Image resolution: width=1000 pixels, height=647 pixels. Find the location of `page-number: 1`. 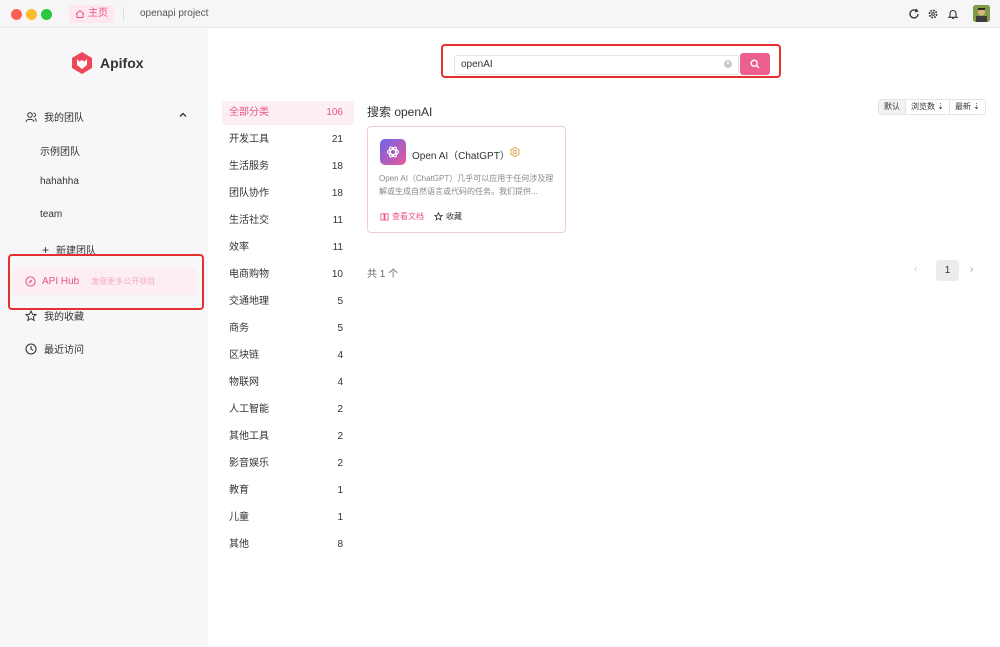

page-number: 1 is located at coordinates (947, 270).